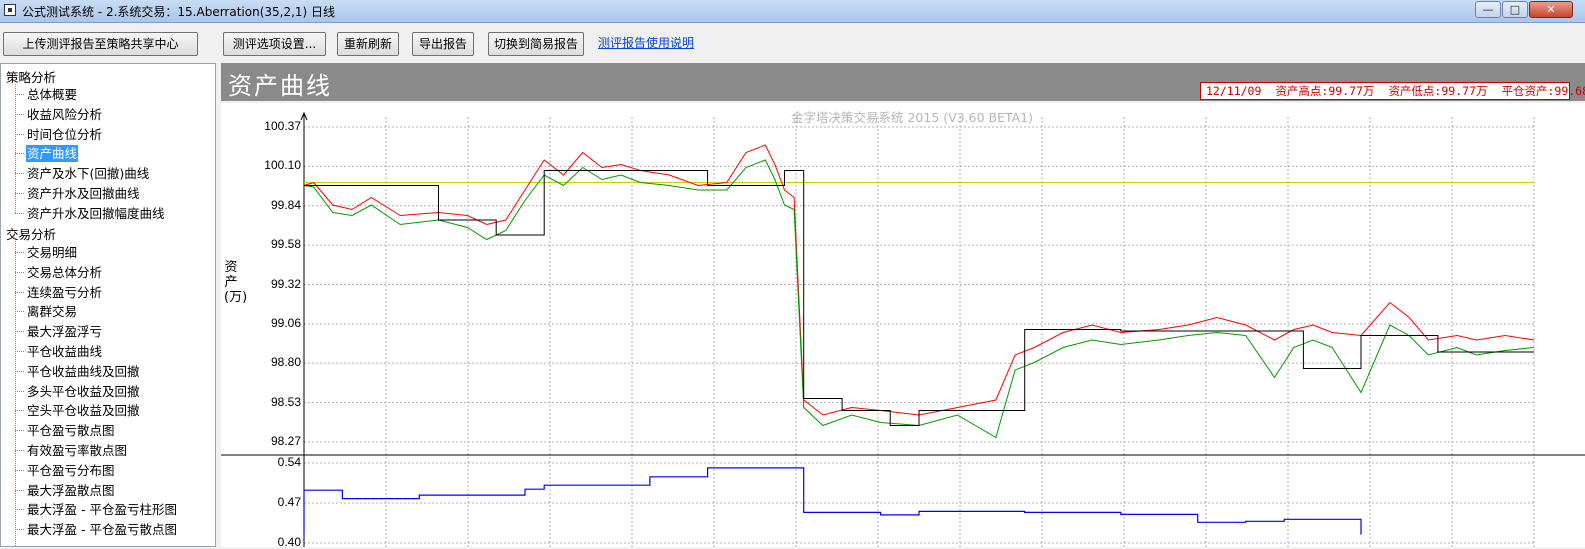 The image size is (1585, 549). I want to click on y-tick-label: 0.47, so click(289, 502).